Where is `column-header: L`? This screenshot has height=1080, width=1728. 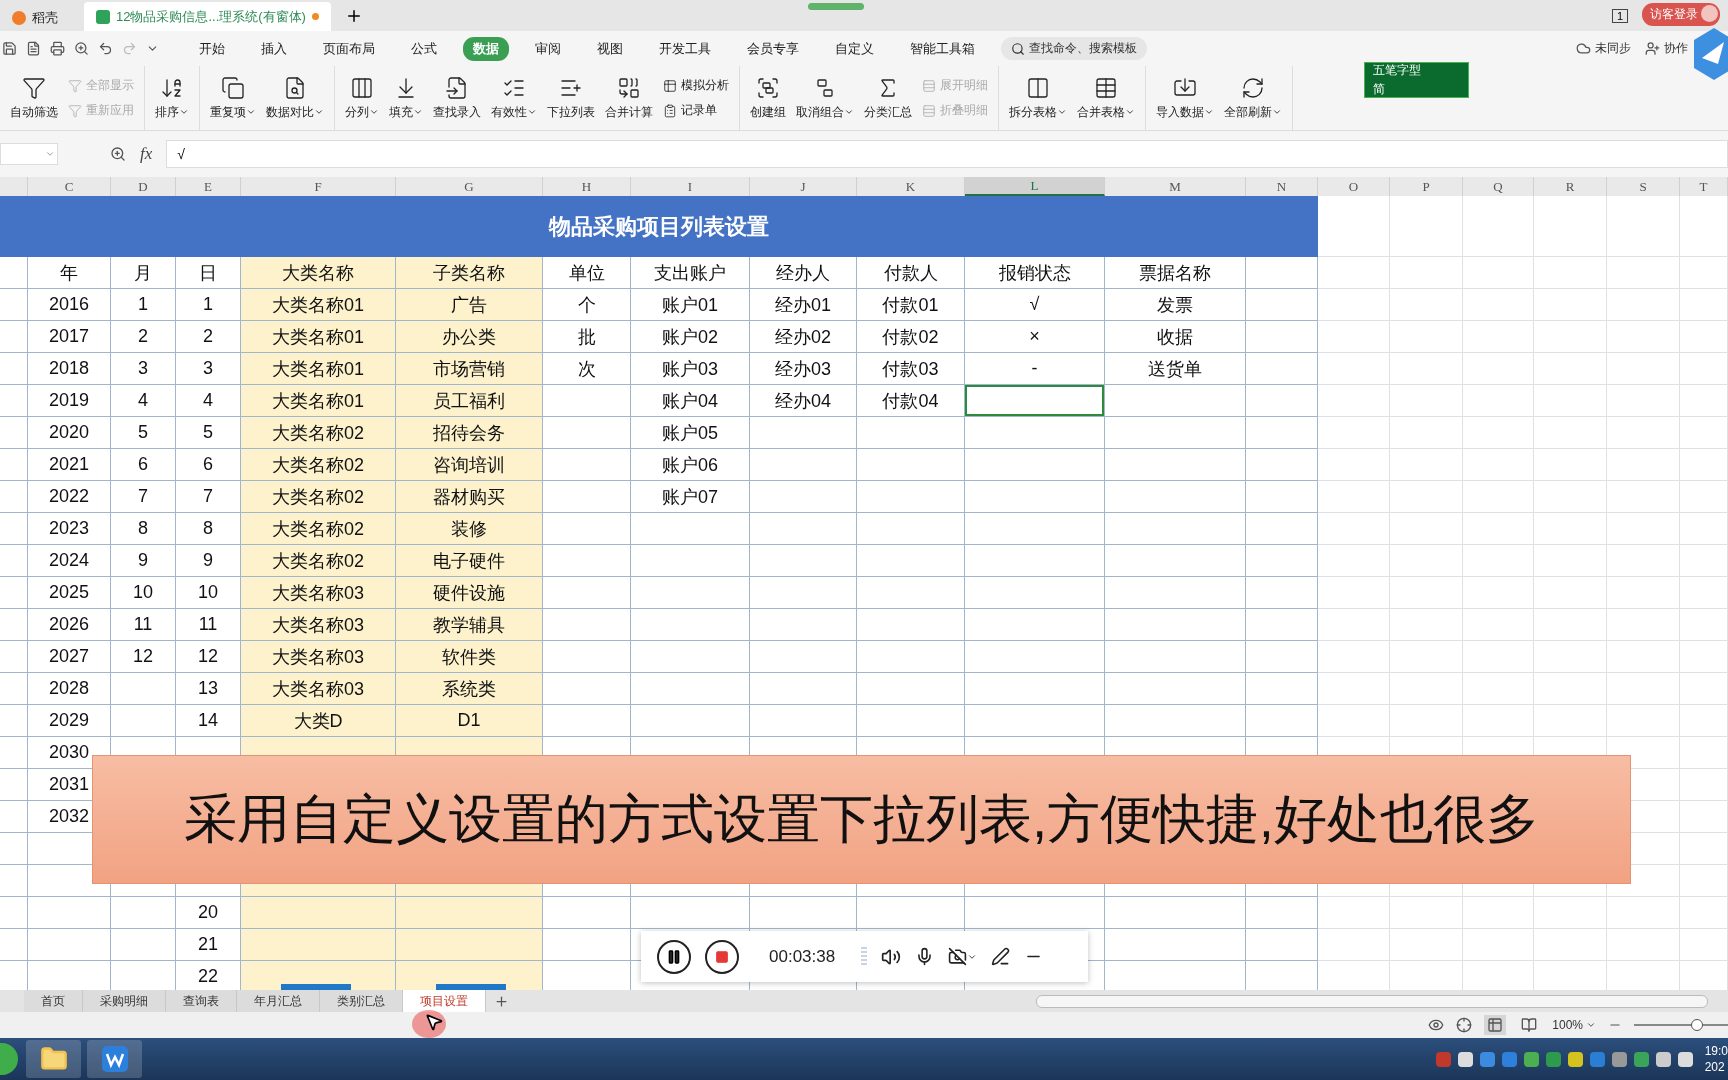
column-header: L is located at coordinates (1035, 186).